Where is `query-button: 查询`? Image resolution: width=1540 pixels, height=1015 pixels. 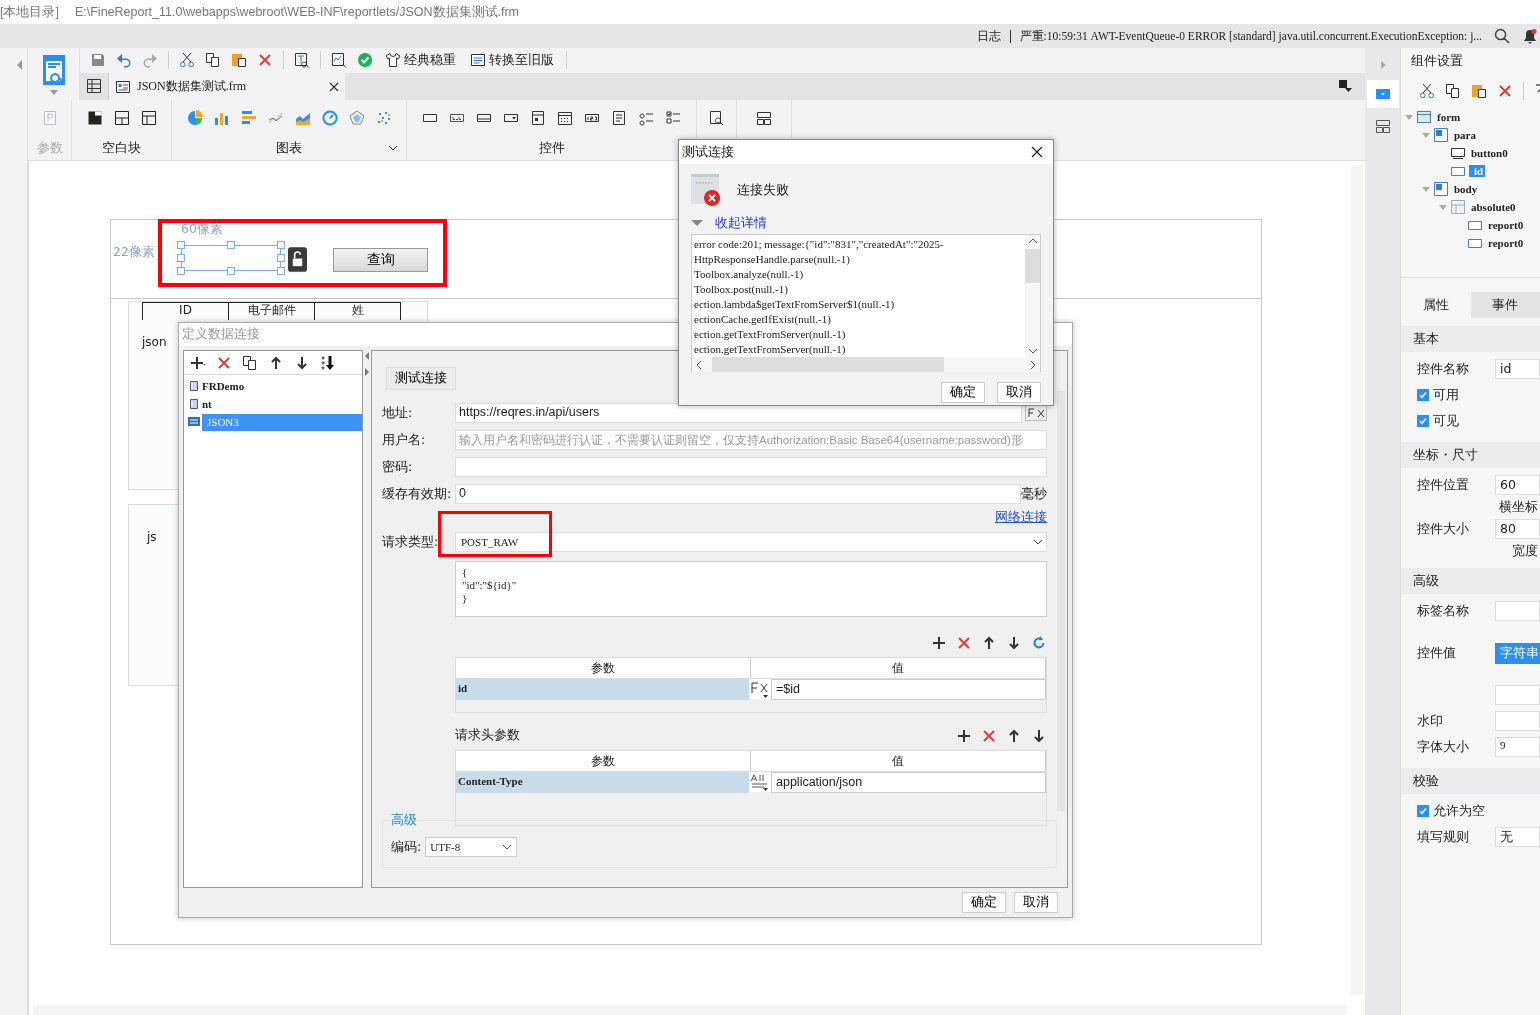
query-button: 查询 is located at coordinates (380, 260).